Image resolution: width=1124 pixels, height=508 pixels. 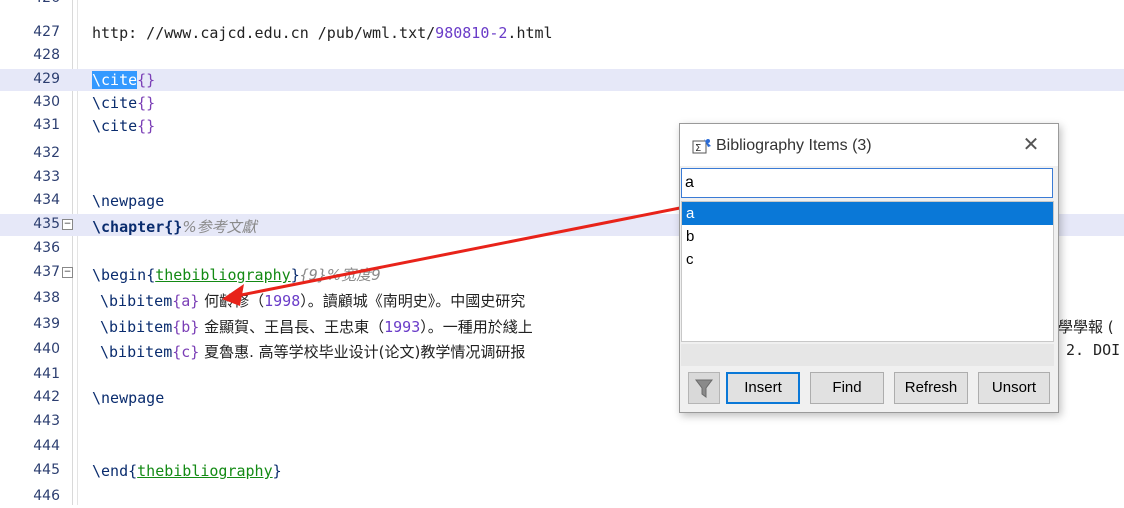 I want to click on line-number: 429, so click(x=46, y=79).